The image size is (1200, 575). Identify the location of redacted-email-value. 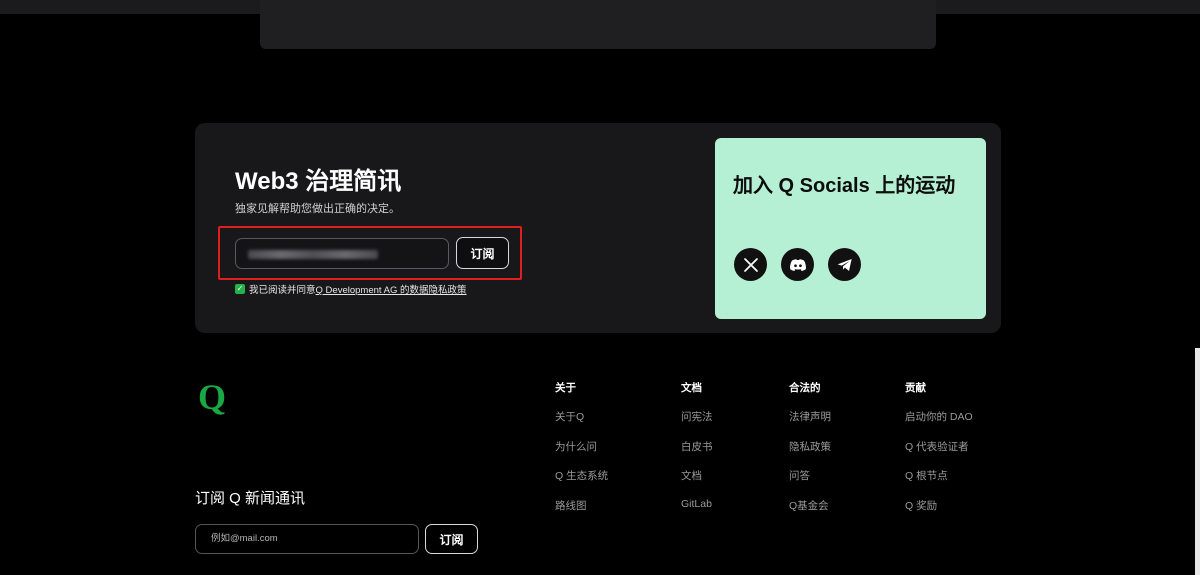
(313, 254).